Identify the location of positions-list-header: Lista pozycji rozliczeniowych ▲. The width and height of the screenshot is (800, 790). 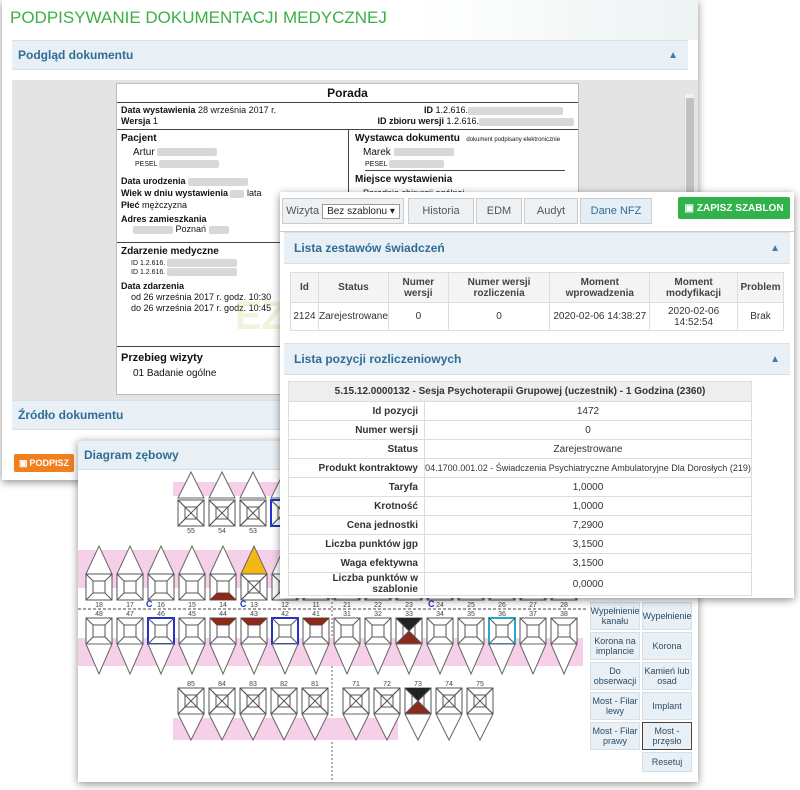
(537, 359).